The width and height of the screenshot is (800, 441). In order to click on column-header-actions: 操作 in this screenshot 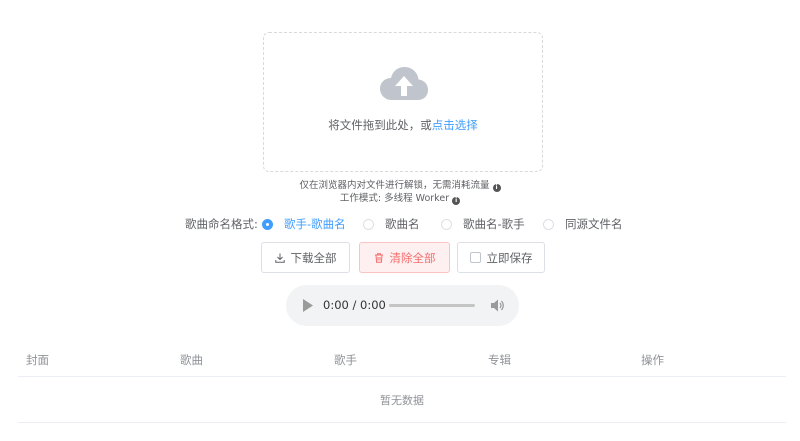, I will do `click(652, 360)`.